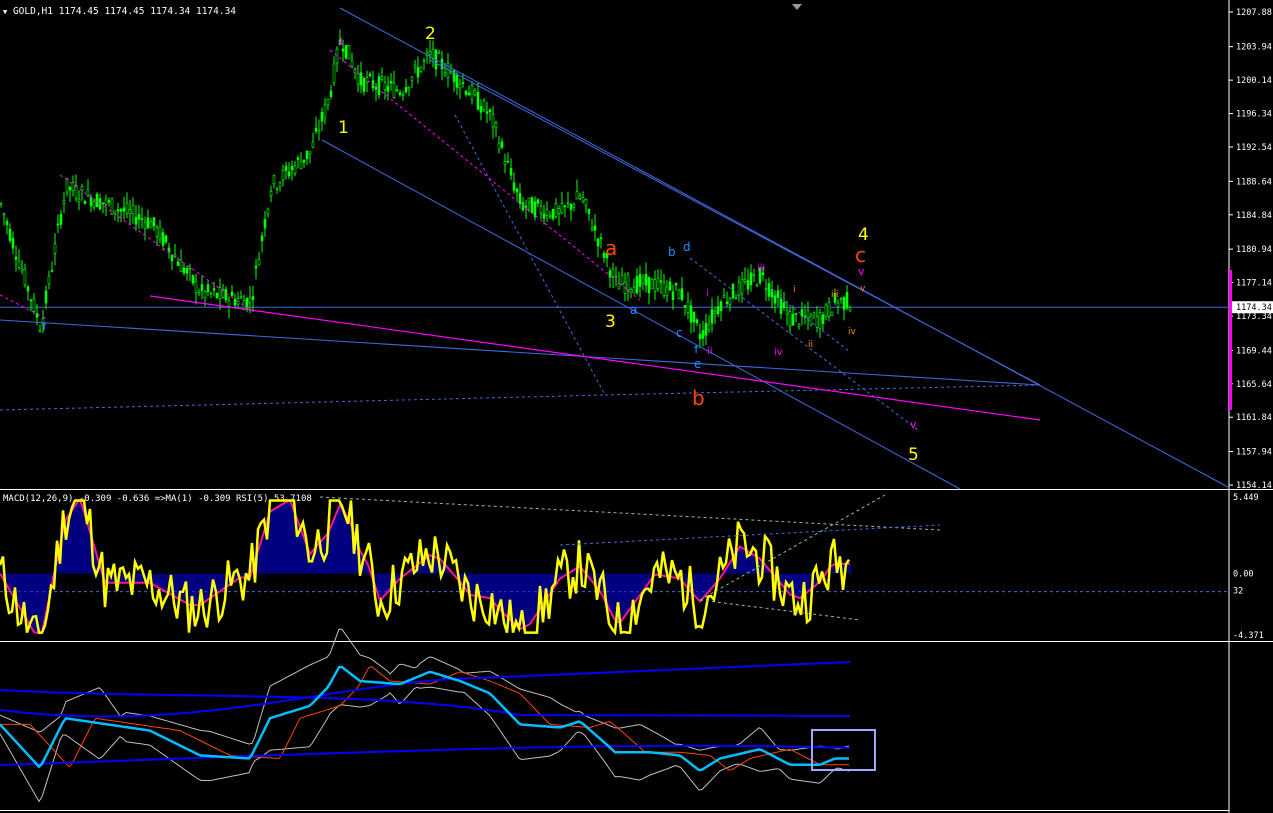 Image resolution: width=1273 pixels, height=813 pixels. What do you see at coordinates (1238, 591) in the screenshot?
I see `macd-tick-label: 32` at bounding box center [1238, 591].